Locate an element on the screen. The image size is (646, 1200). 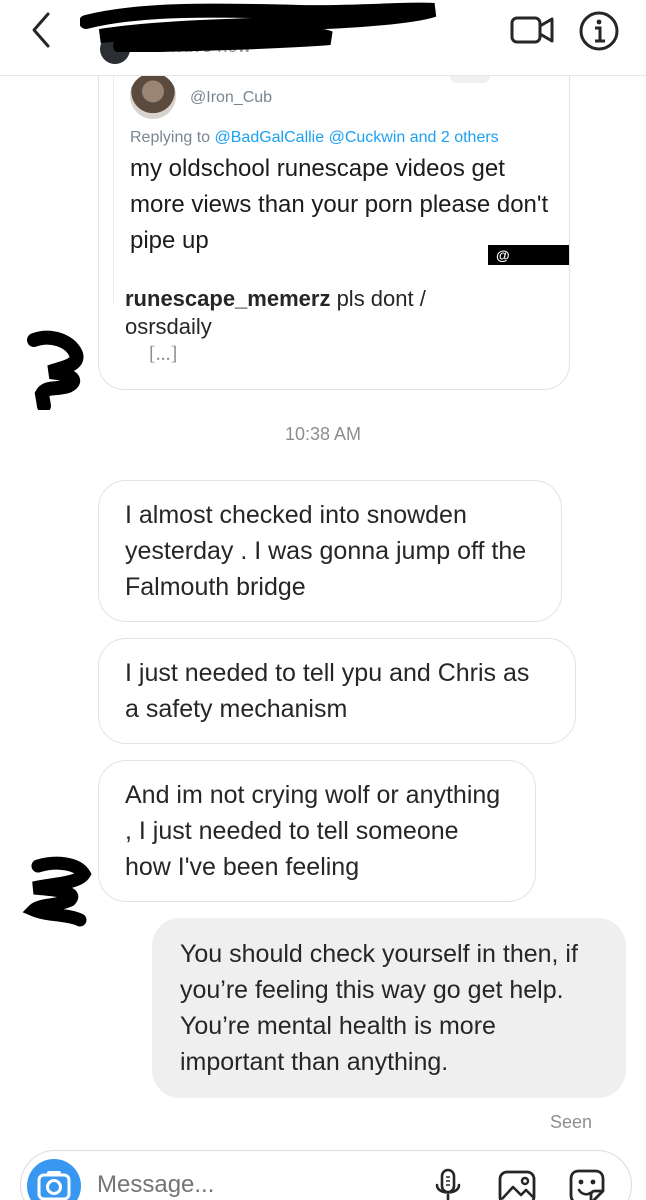
tweet-mentions: @BadGalCallie @Cuckwin and 2 others is located at coordinates (356, 137).